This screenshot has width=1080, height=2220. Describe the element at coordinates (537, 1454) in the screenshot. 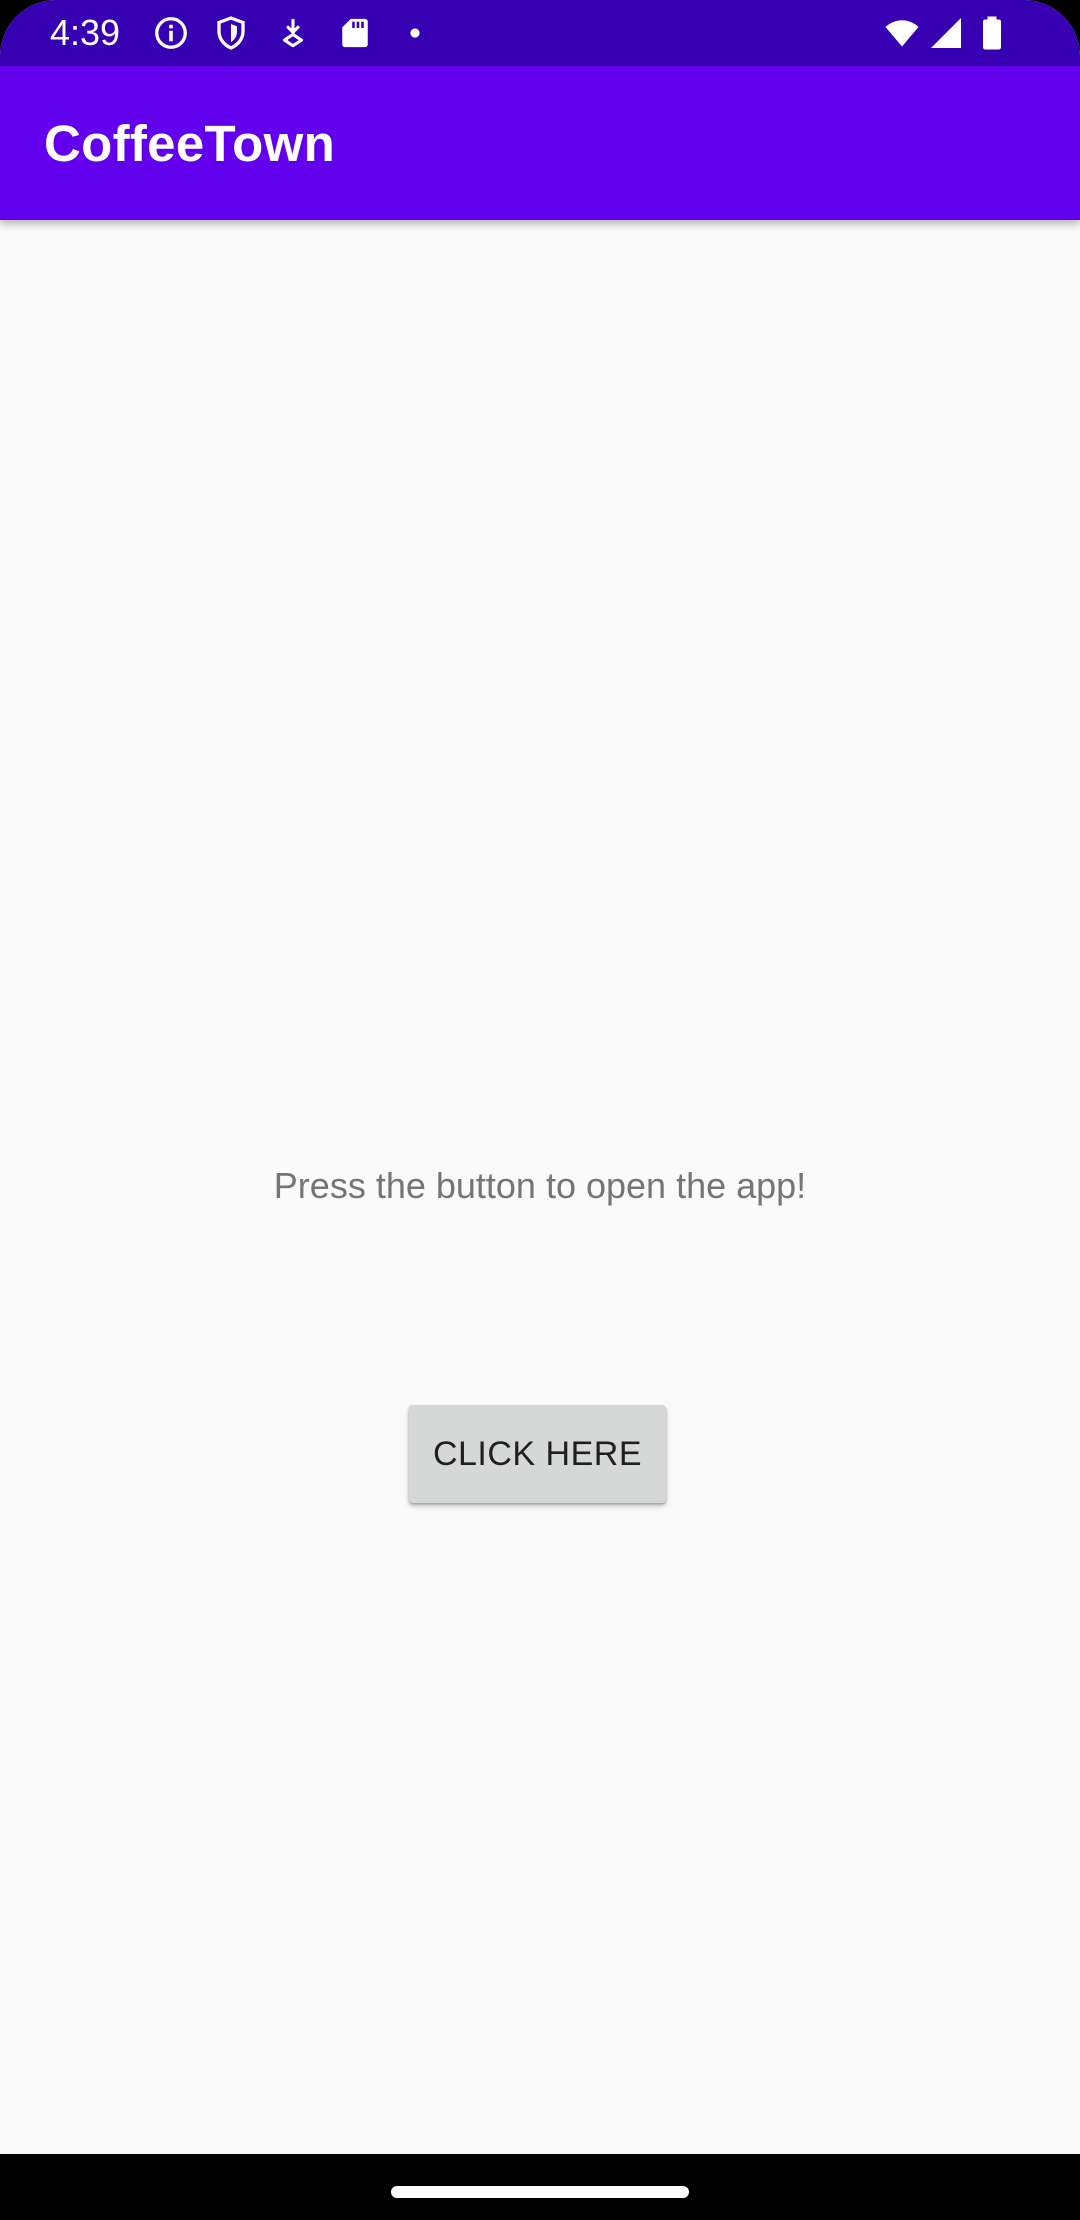

I see `click-here-button: CLICK HERE` at that location.